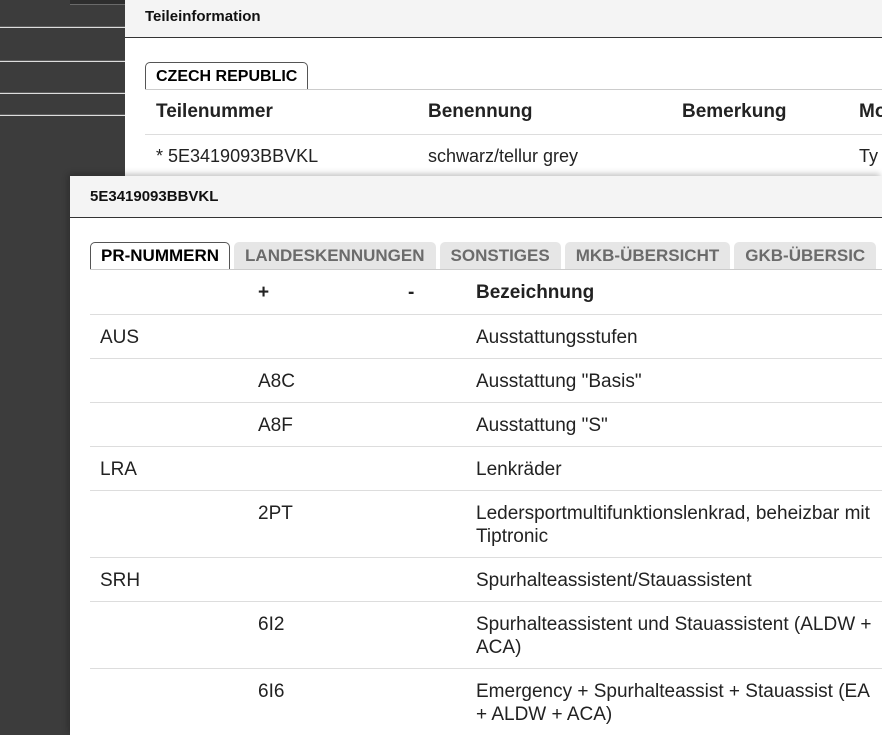 Image resolution: width=882 pixels, height=735 pixels. Describe the element at coordinates (500, 255) in the screenshot. I see `tab-sonstiges: SONSTIGES` at that location.